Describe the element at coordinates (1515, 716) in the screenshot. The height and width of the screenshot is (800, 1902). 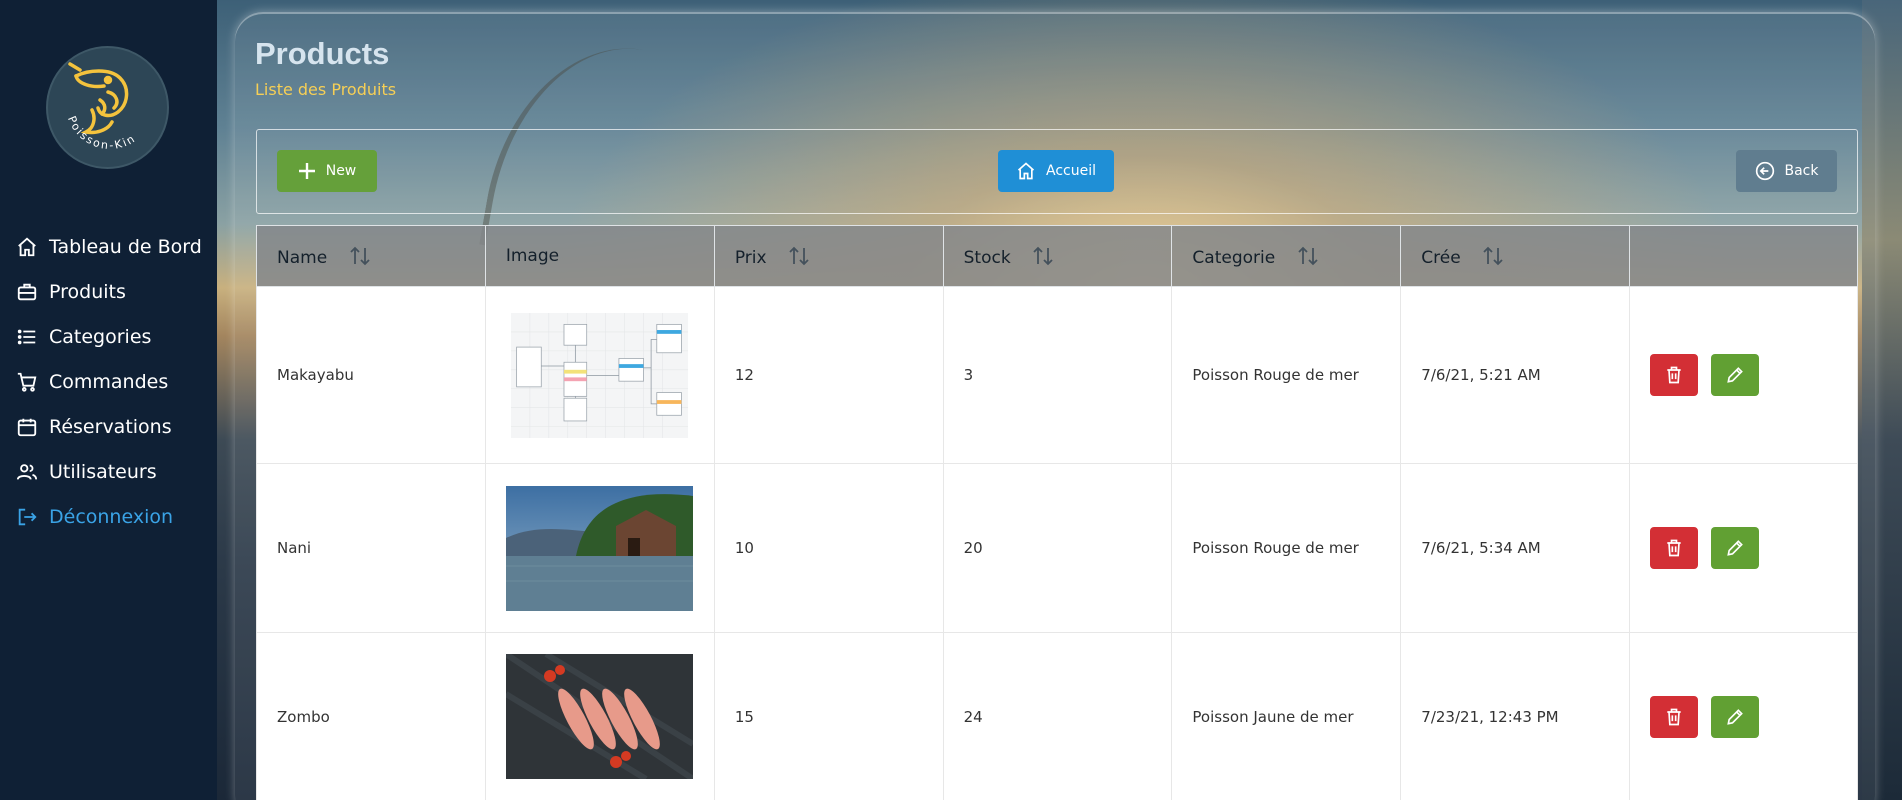
I see `cell-cree: 7/23/21, 12:43 PM` at that location.